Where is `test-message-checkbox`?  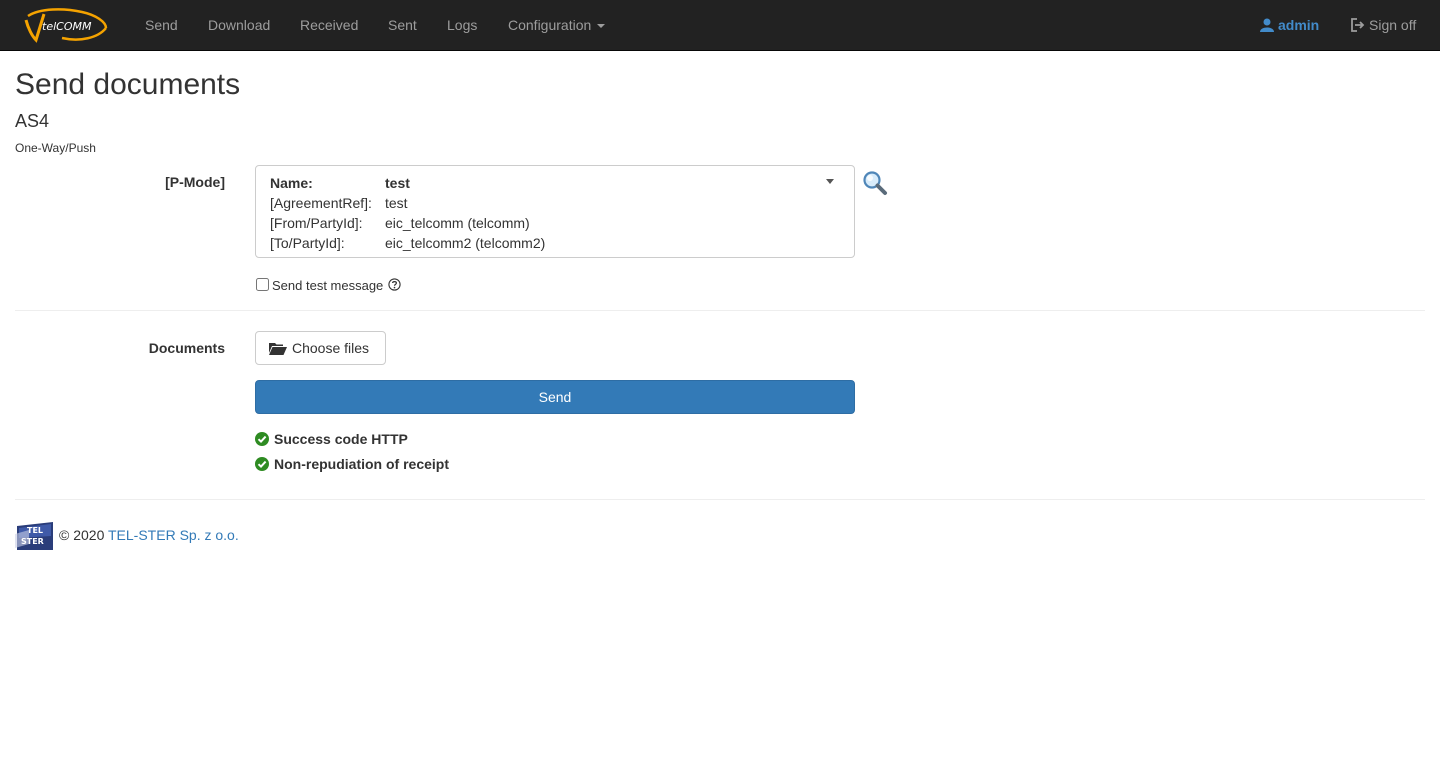
test-message-checkbox is located at coordinates (262, 284).